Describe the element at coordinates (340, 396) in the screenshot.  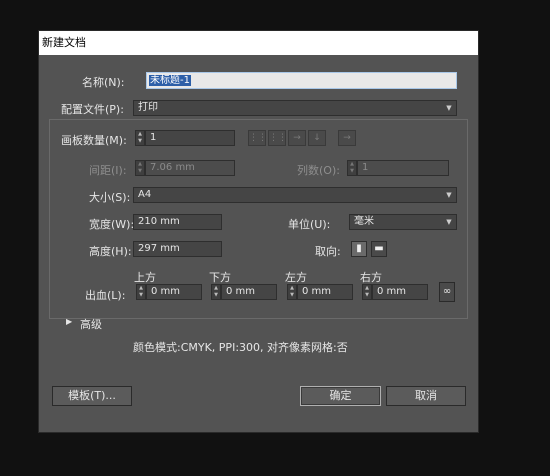
I see `ok-button: 确定` at that location.